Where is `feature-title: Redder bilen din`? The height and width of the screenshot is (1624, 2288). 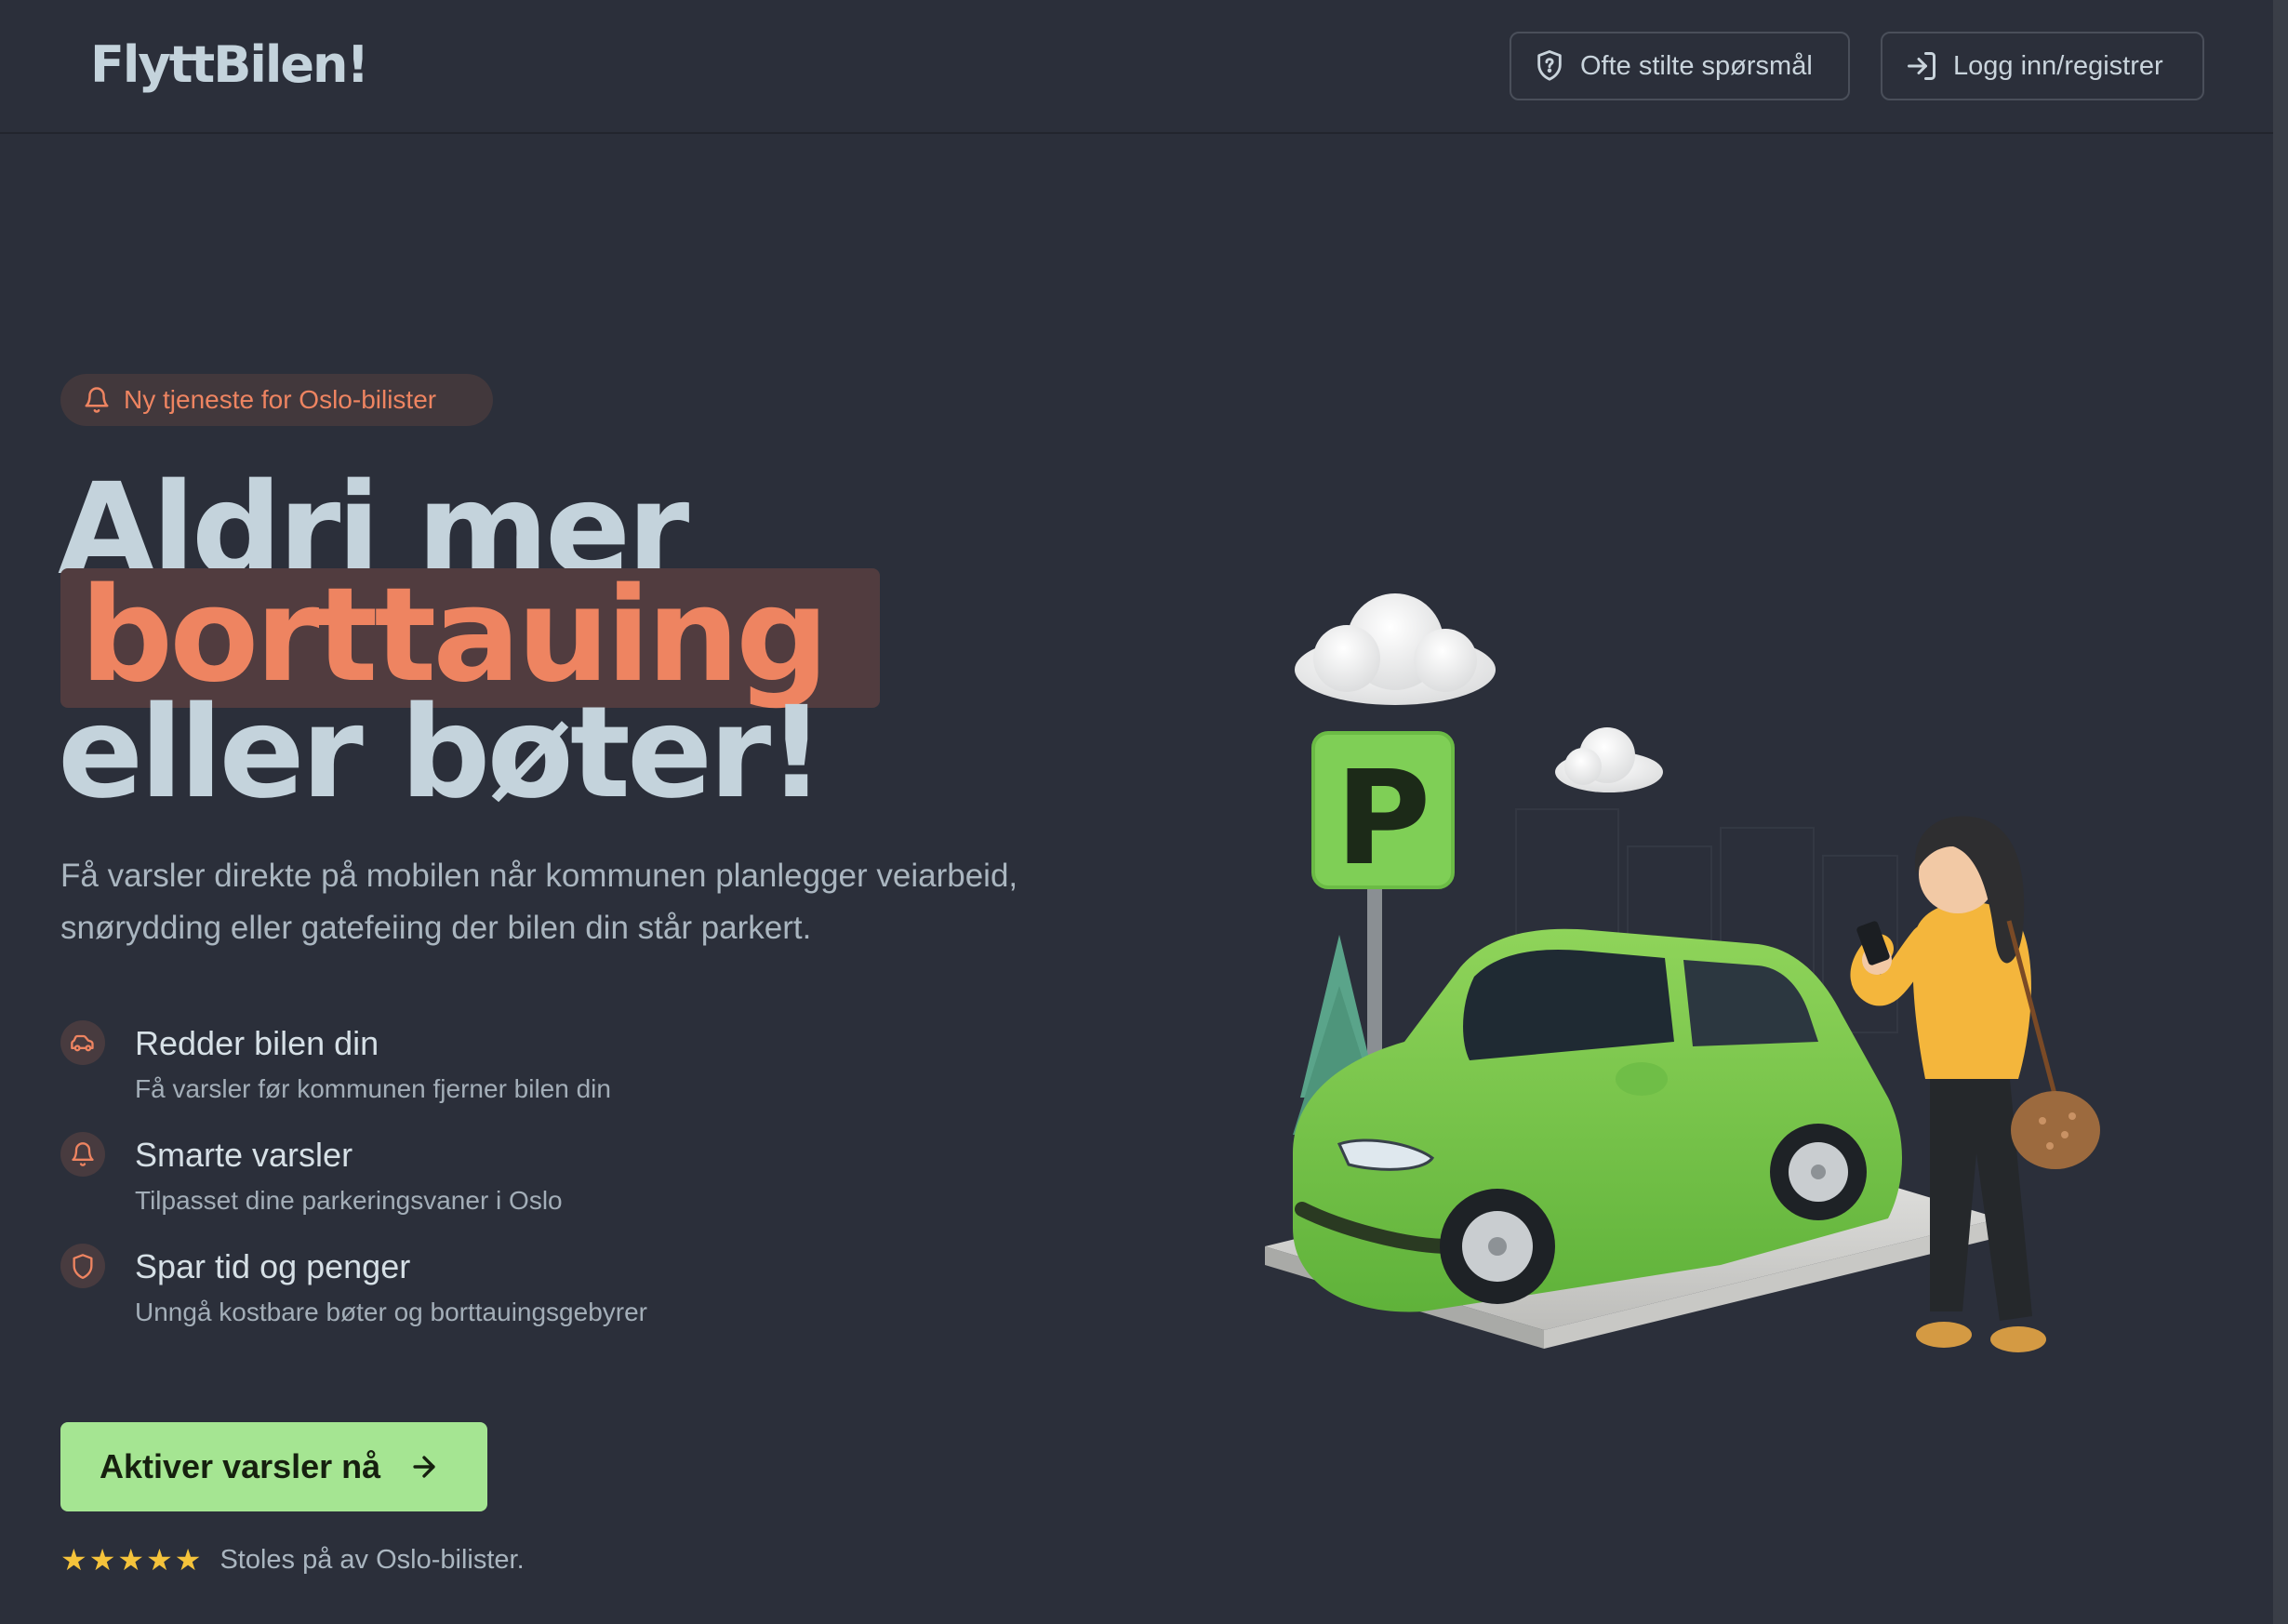
feature-title: Redder bilen din is located at coordinates (257, 1043).